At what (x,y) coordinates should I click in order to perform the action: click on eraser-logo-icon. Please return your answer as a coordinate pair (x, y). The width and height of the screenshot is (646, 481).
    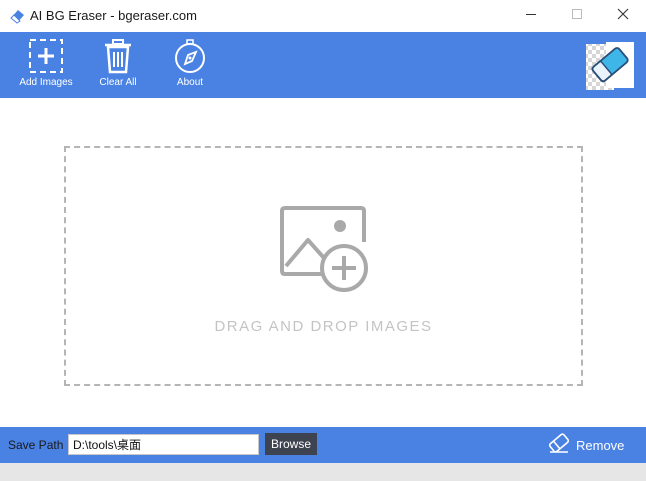
    Looking at the image, I should click on (610, 65).